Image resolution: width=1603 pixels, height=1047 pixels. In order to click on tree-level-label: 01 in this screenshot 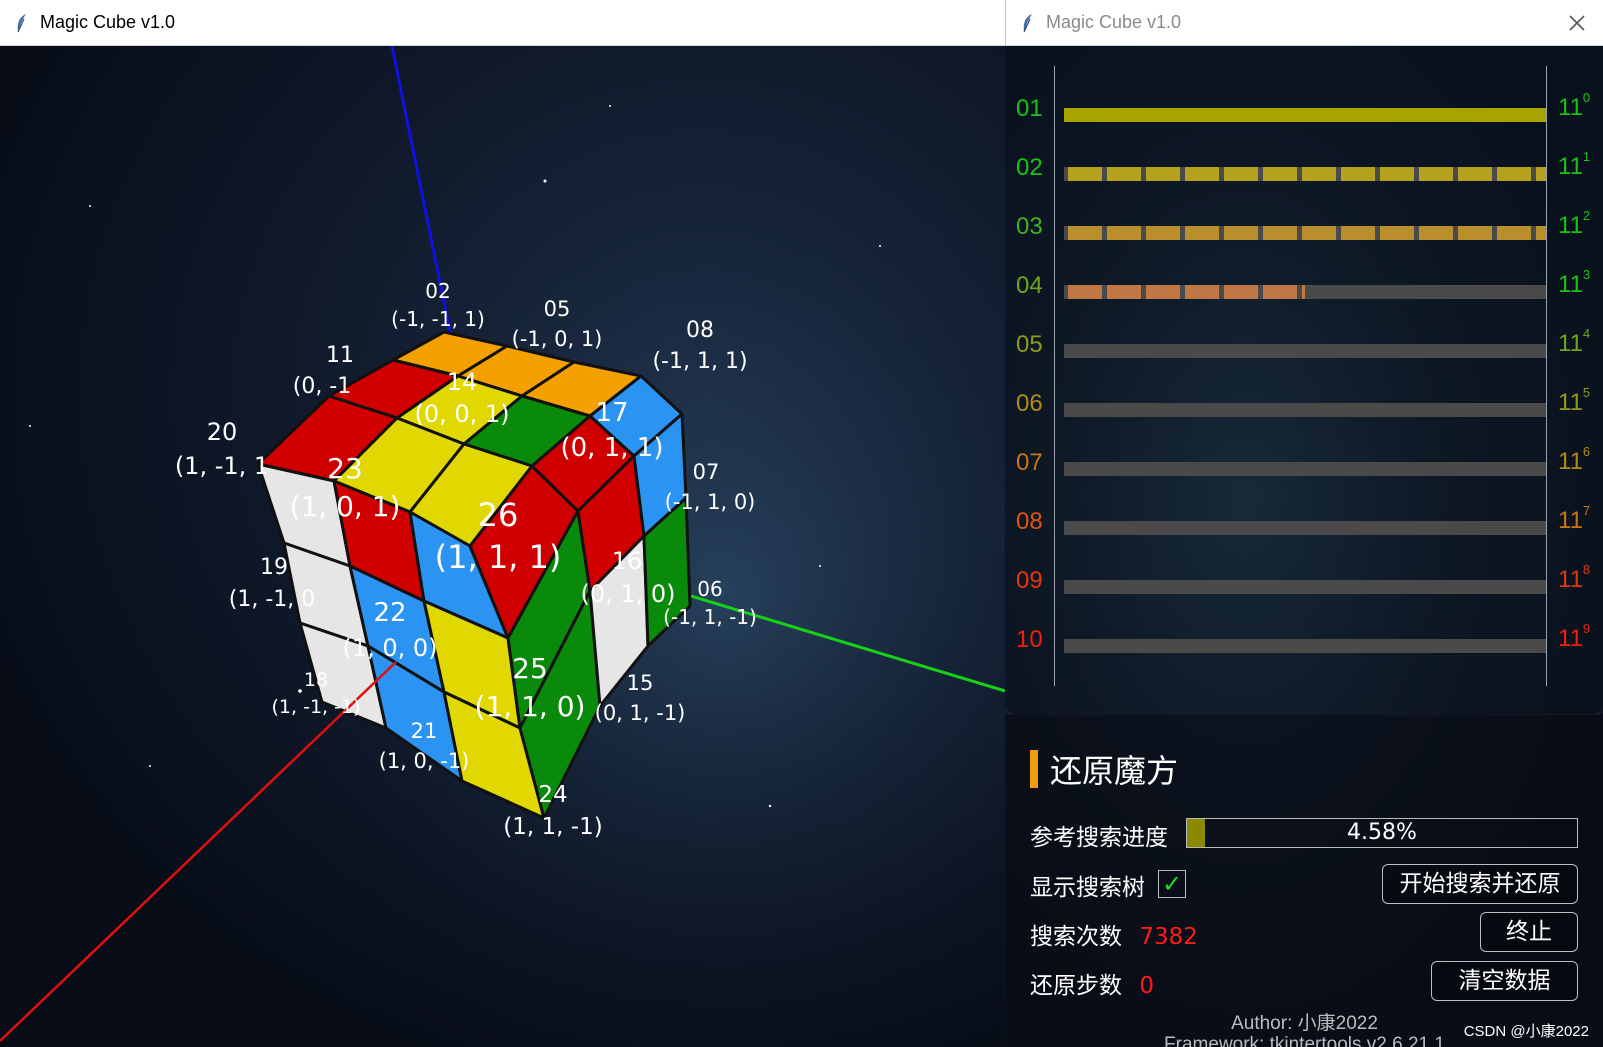, I will do `click(1029, 108)`.